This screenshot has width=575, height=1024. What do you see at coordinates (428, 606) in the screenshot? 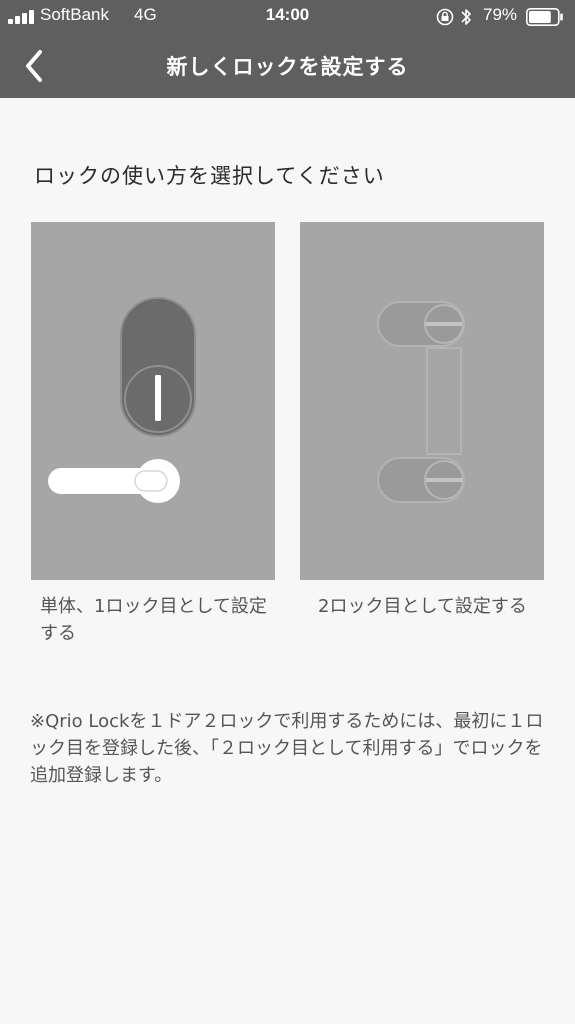
I see `second-lock-option-label: 2ロック目として設定する` at bounding box center [428, 606].